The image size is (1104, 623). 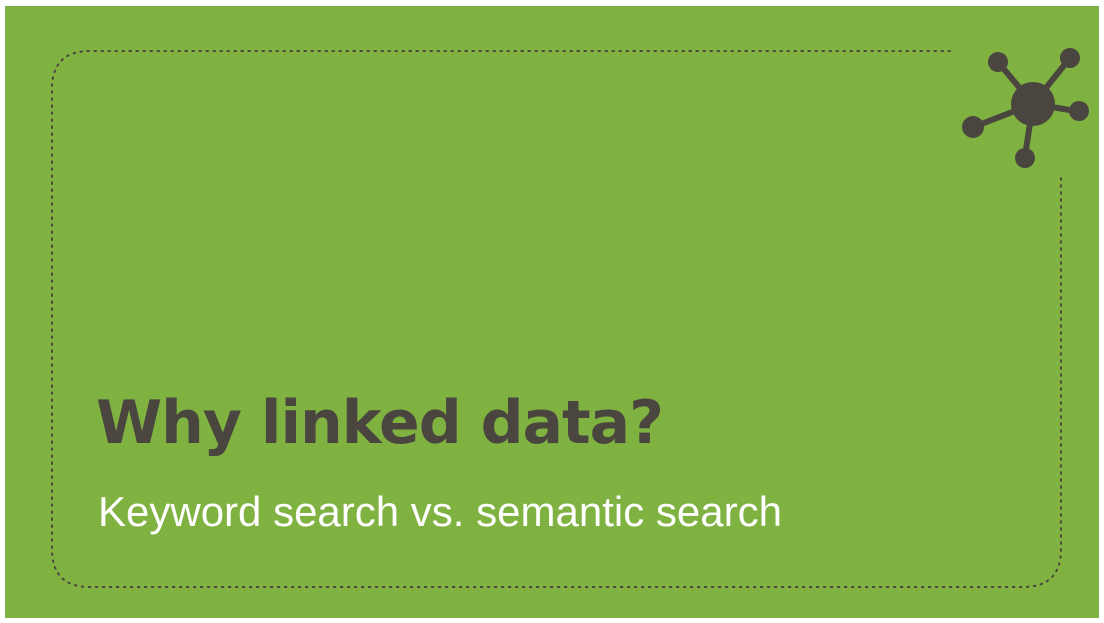 What do you see at coordinates (440, 511) in the screenshot?
I see `slide-subtitle: Keyword search vs. semantic search` at bounding box center [440, 511].